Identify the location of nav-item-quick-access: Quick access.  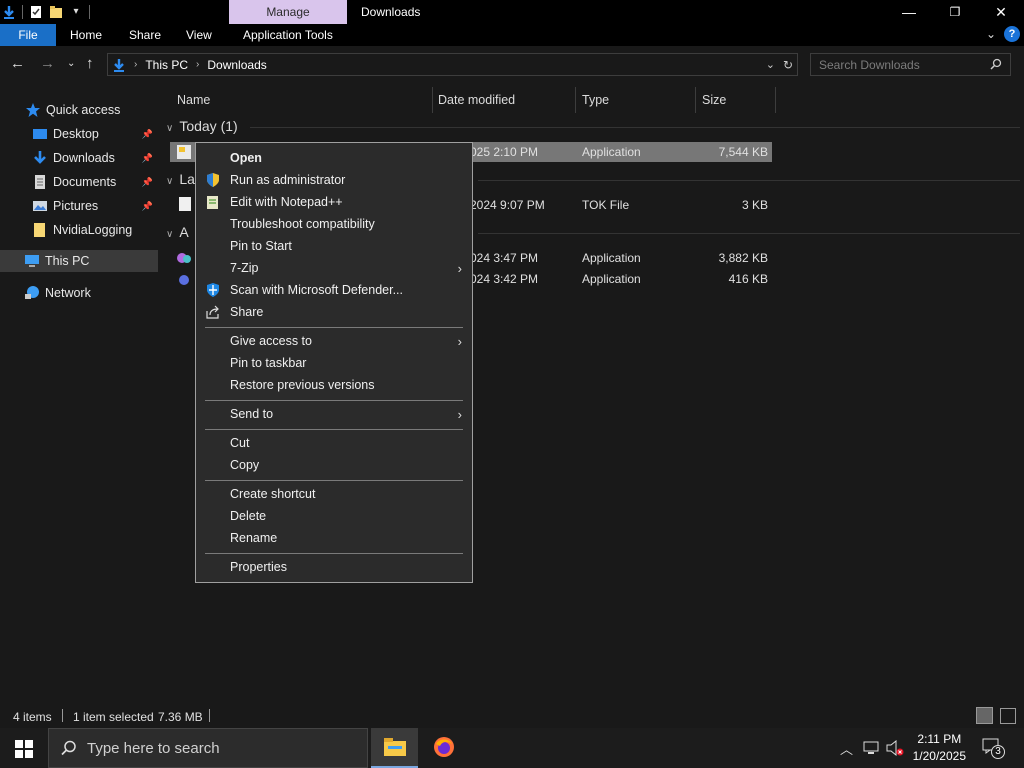
(79, 110).